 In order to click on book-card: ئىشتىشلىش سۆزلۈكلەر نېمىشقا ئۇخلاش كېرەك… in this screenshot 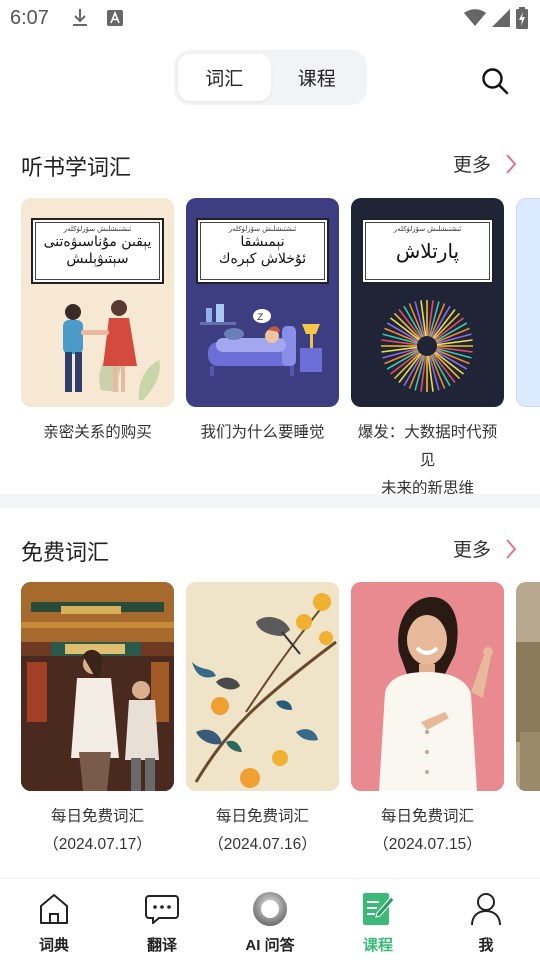, I will do `click(262, 302)`.